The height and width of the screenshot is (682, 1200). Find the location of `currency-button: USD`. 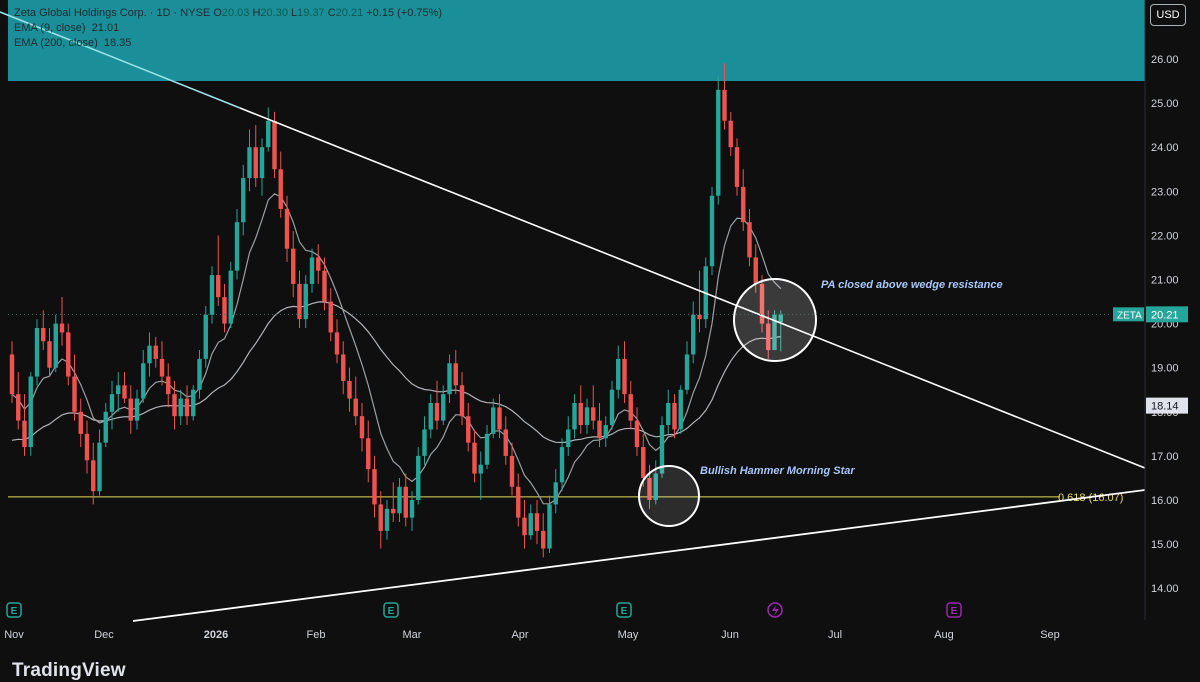

currency-button: USD is located at coordinates (1168, 15).